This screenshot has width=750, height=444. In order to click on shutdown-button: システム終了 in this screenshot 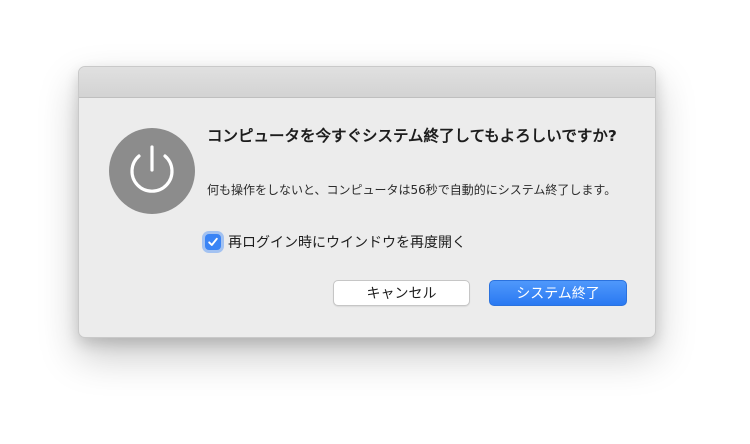, I will do `click(558, 293)`.